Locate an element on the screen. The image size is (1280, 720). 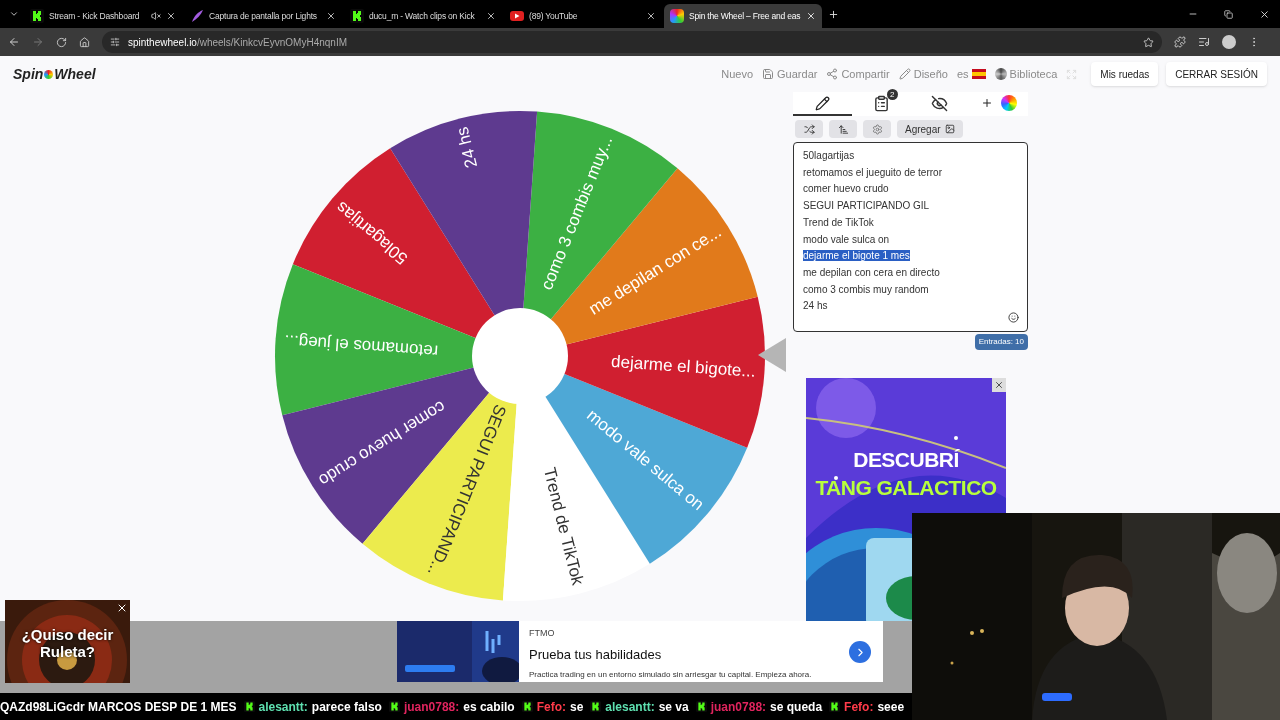
tab-title: (89) YouTube is located at coordinates (554, 16).